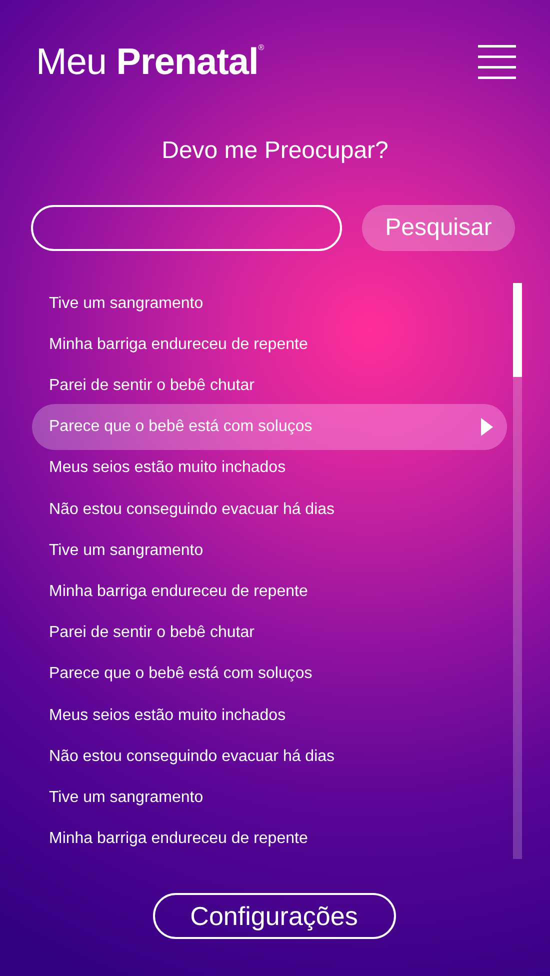  I want to click on play-arrow-icon, so click(487, 427).